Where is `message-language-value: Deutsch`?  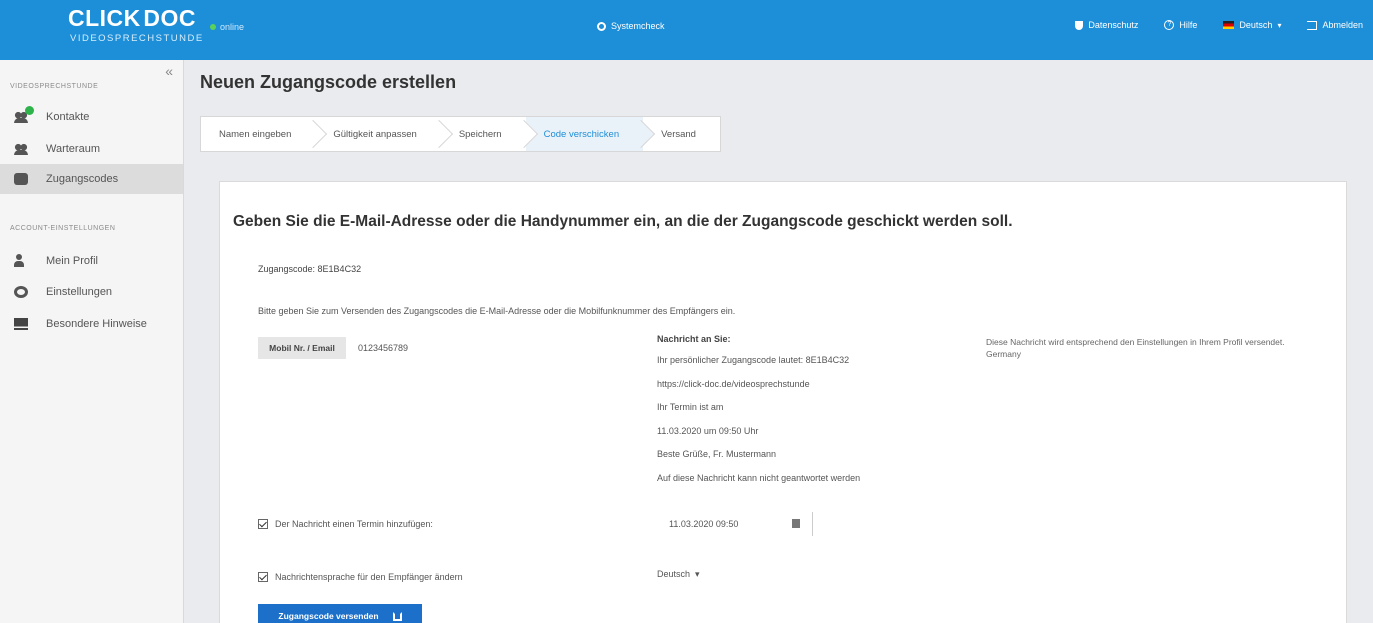
message-language-value: Deutsch is located at coordinates (674, 574).